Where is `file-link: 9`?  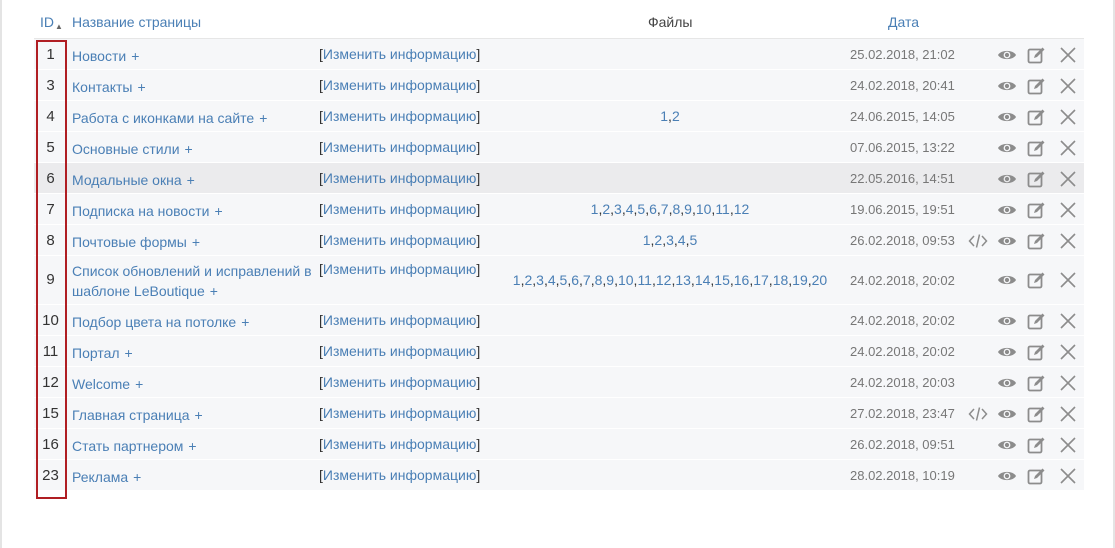 file-link: 9 is located at coordinates (688, 209).